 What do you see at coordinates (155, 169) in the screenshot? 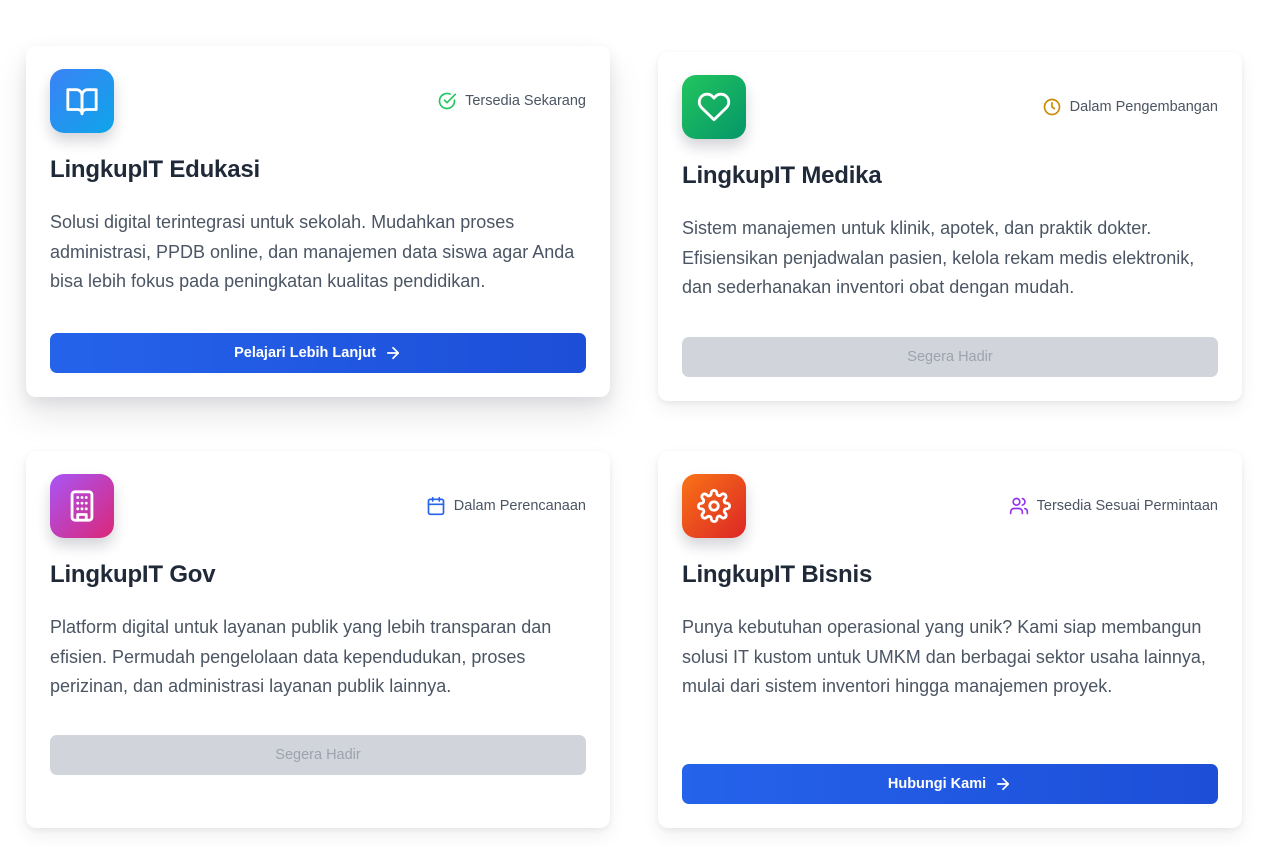
I see `card-title: LingkupIT Edukasi` at bounding box center [155, 169].